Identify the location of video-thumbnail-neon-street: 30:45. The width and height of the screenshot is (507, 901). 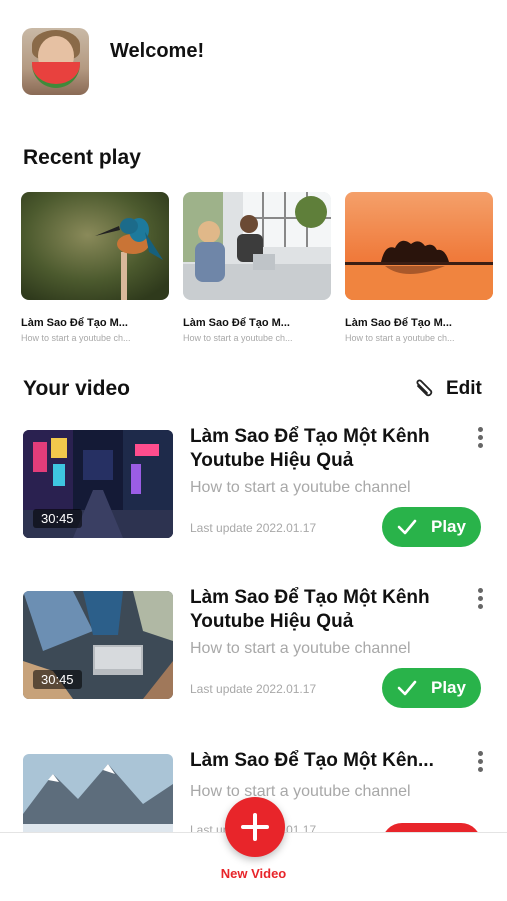
(98, 484).